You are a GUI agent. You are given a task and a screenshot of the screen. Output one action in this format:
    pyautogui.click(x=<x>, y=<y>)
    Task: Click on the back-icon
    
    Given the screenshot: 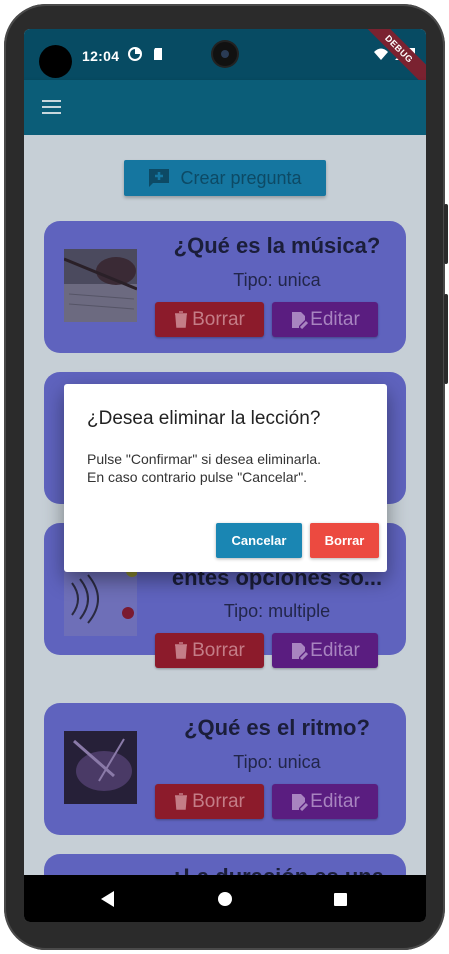 What is the action you would take?
    pyautogui.click(x=107, y=899)
    